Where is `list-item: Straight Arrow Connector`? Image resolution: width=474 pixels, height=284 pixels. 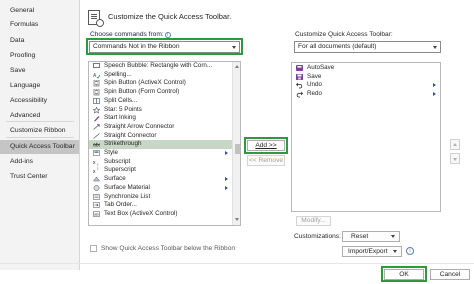 list-item: Straight Arrow Connector is located at coordinates (160, 127).